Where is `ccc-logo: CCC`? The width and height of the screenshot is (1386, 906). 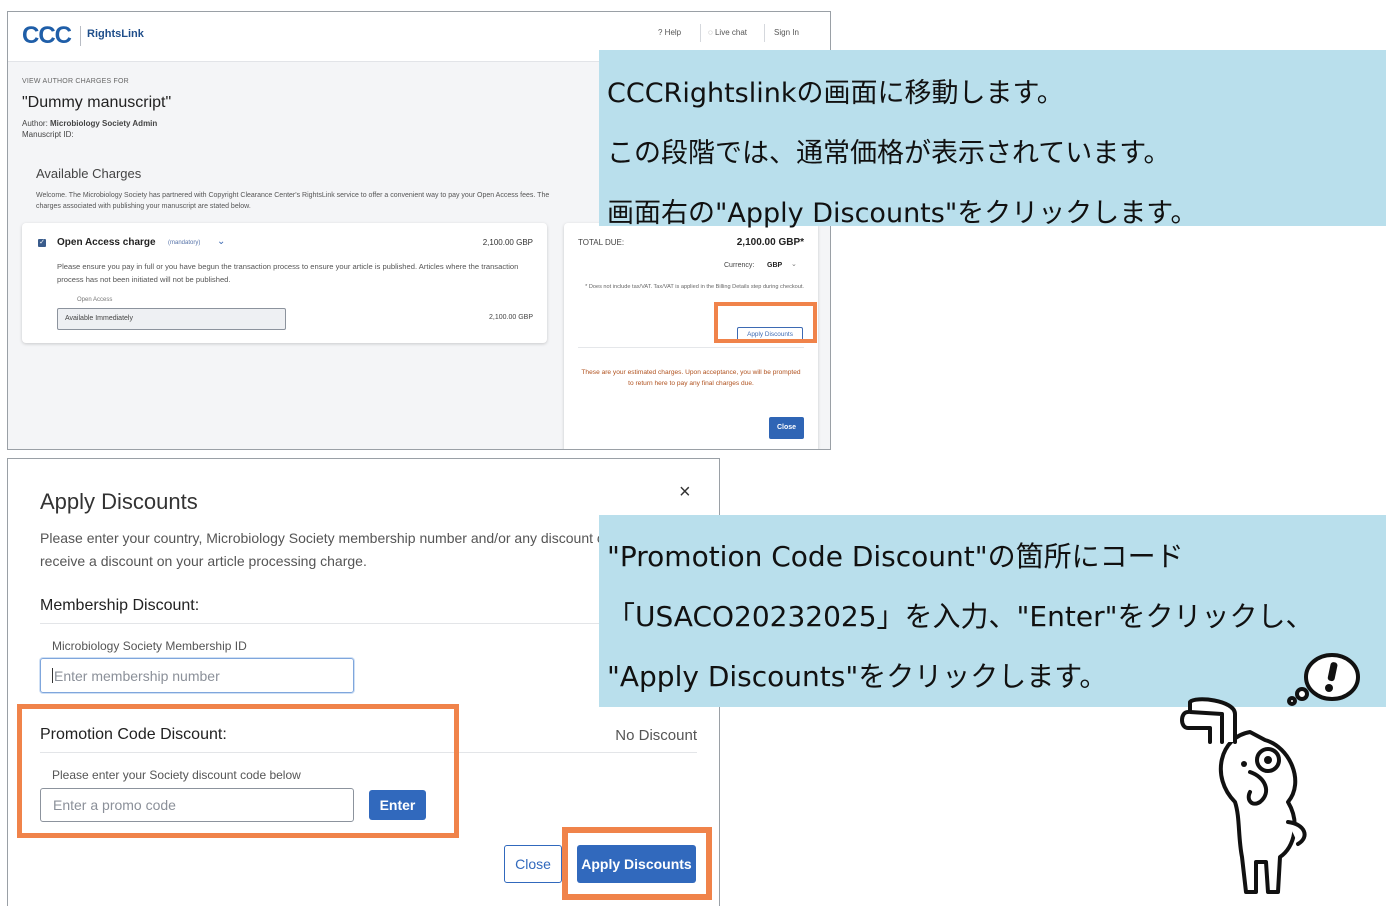
ccc-logo: CCC is located at coordinates (47, 36).